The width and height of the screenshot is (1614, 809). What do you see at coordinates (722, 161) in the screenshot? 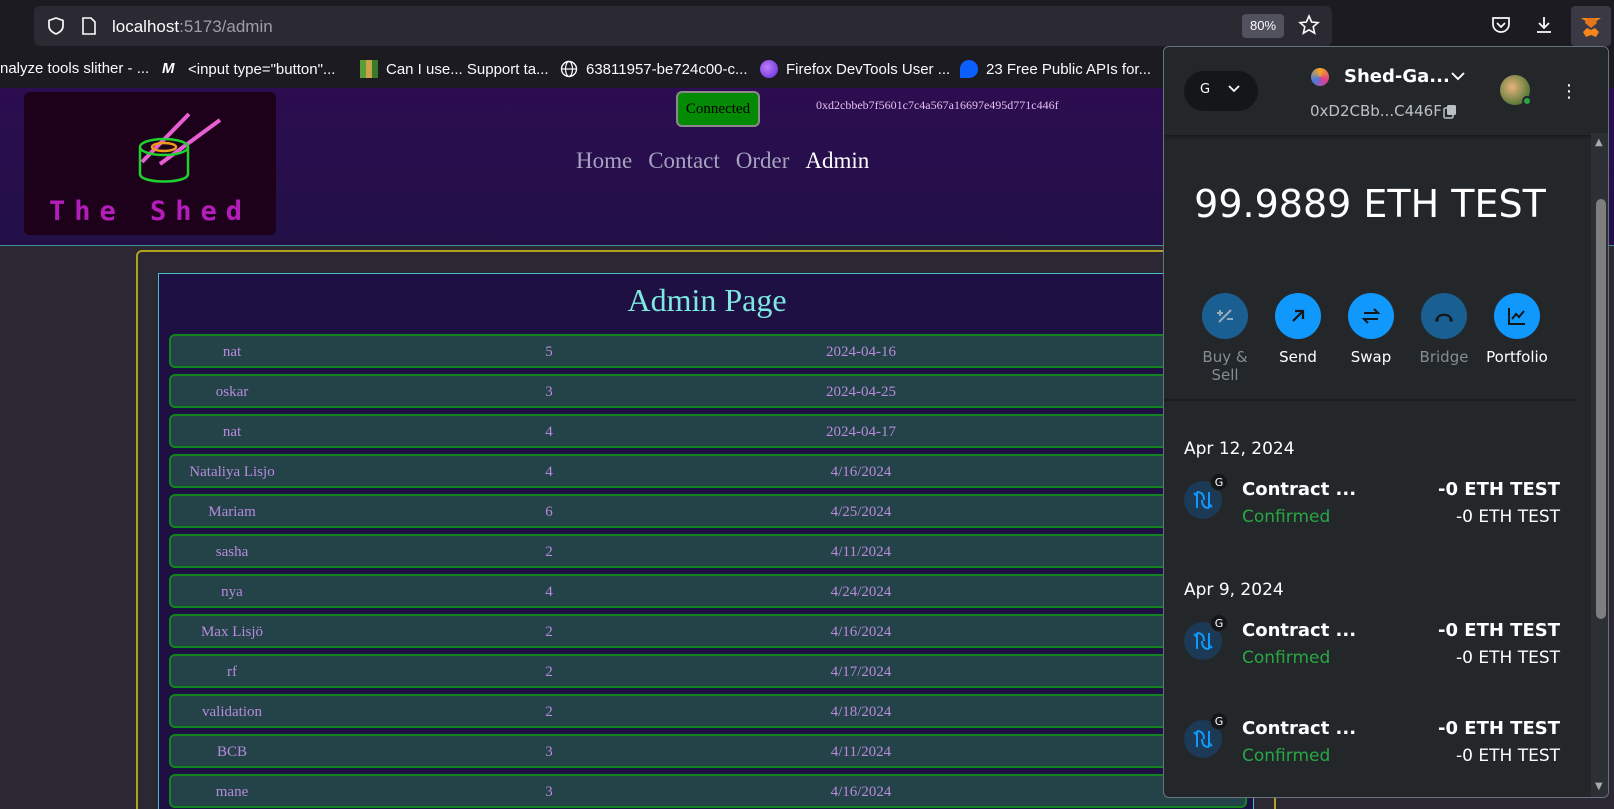
I see `main-nav: Home Contact Order Admin` at bounding box center [722, 161].